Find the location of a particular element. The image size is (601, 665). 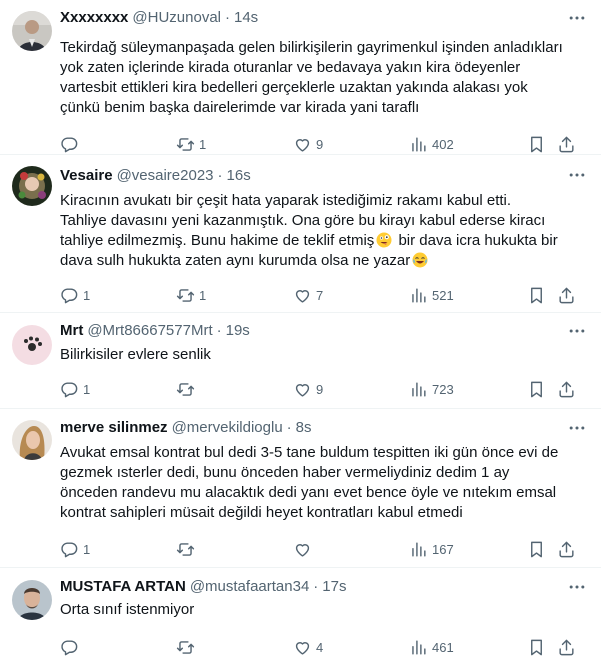

timestamp: 8s is located at coordinates (304, 428).